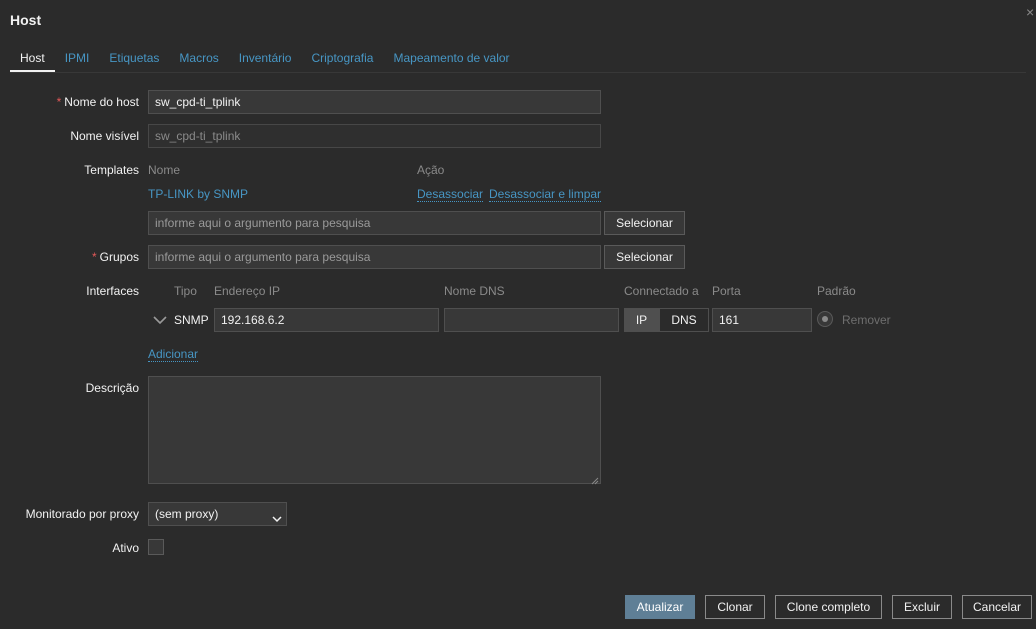  What do you see at coordinates (82, 514) in the screenshot?
I see `proxy-label: Monitorado por proxy` at bounding box center [82, 514].